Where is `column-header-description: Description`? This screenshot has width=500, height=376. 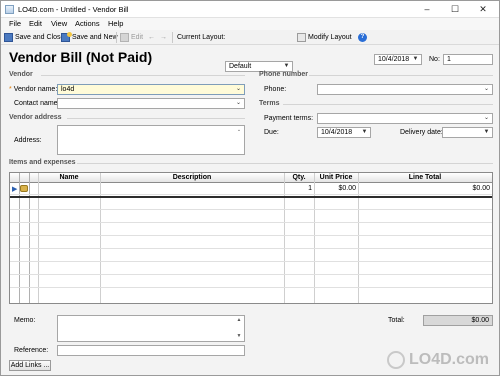 column-header-description: Description is located at coordinates (192, 177).